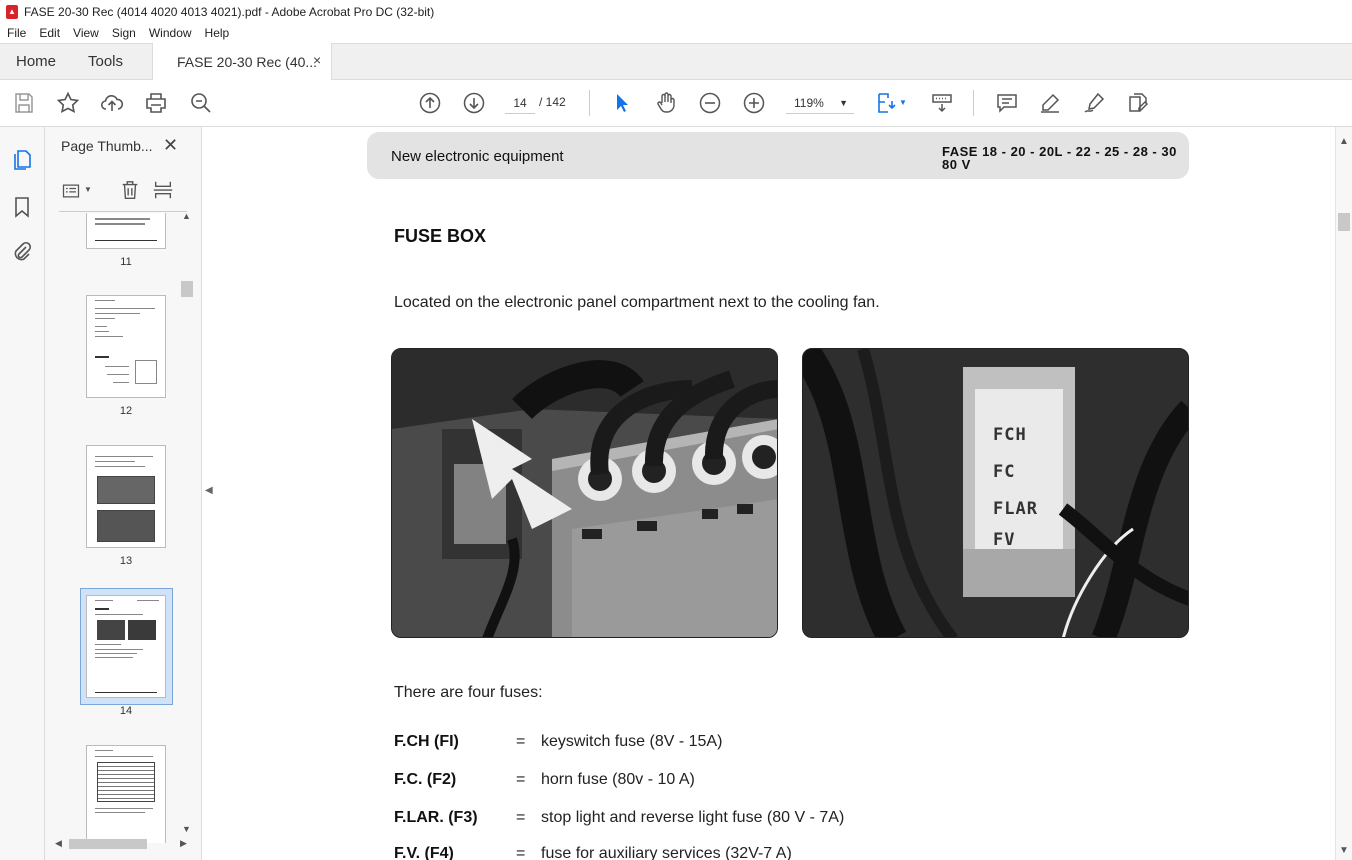 The height and width of the screenshot is (860, 1352). I want to click on thumbnail-list: 11 12 13 14, so click(112, 528).